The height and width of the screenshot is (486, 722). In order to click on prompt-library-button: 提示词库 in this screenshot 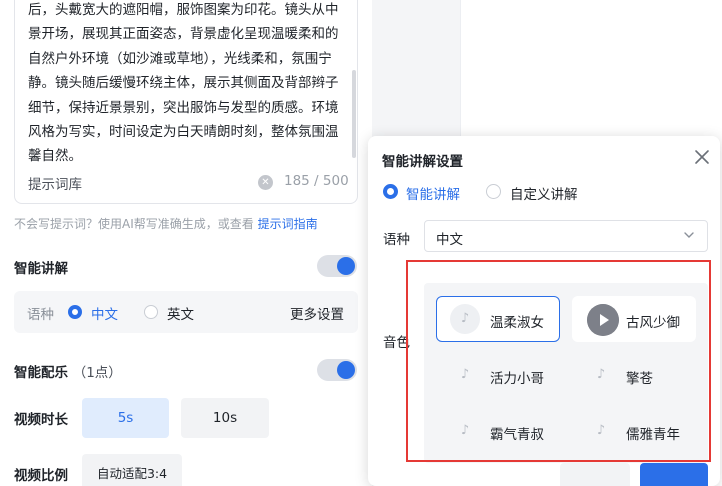, I will do `click(55, 183)`.